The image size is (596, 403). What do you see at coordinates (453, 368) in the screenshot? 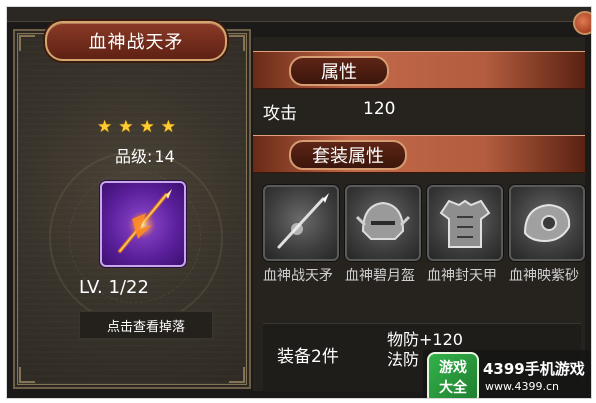
I see `watermark-logo-top: 游戏` at bounding box center [453, 368].